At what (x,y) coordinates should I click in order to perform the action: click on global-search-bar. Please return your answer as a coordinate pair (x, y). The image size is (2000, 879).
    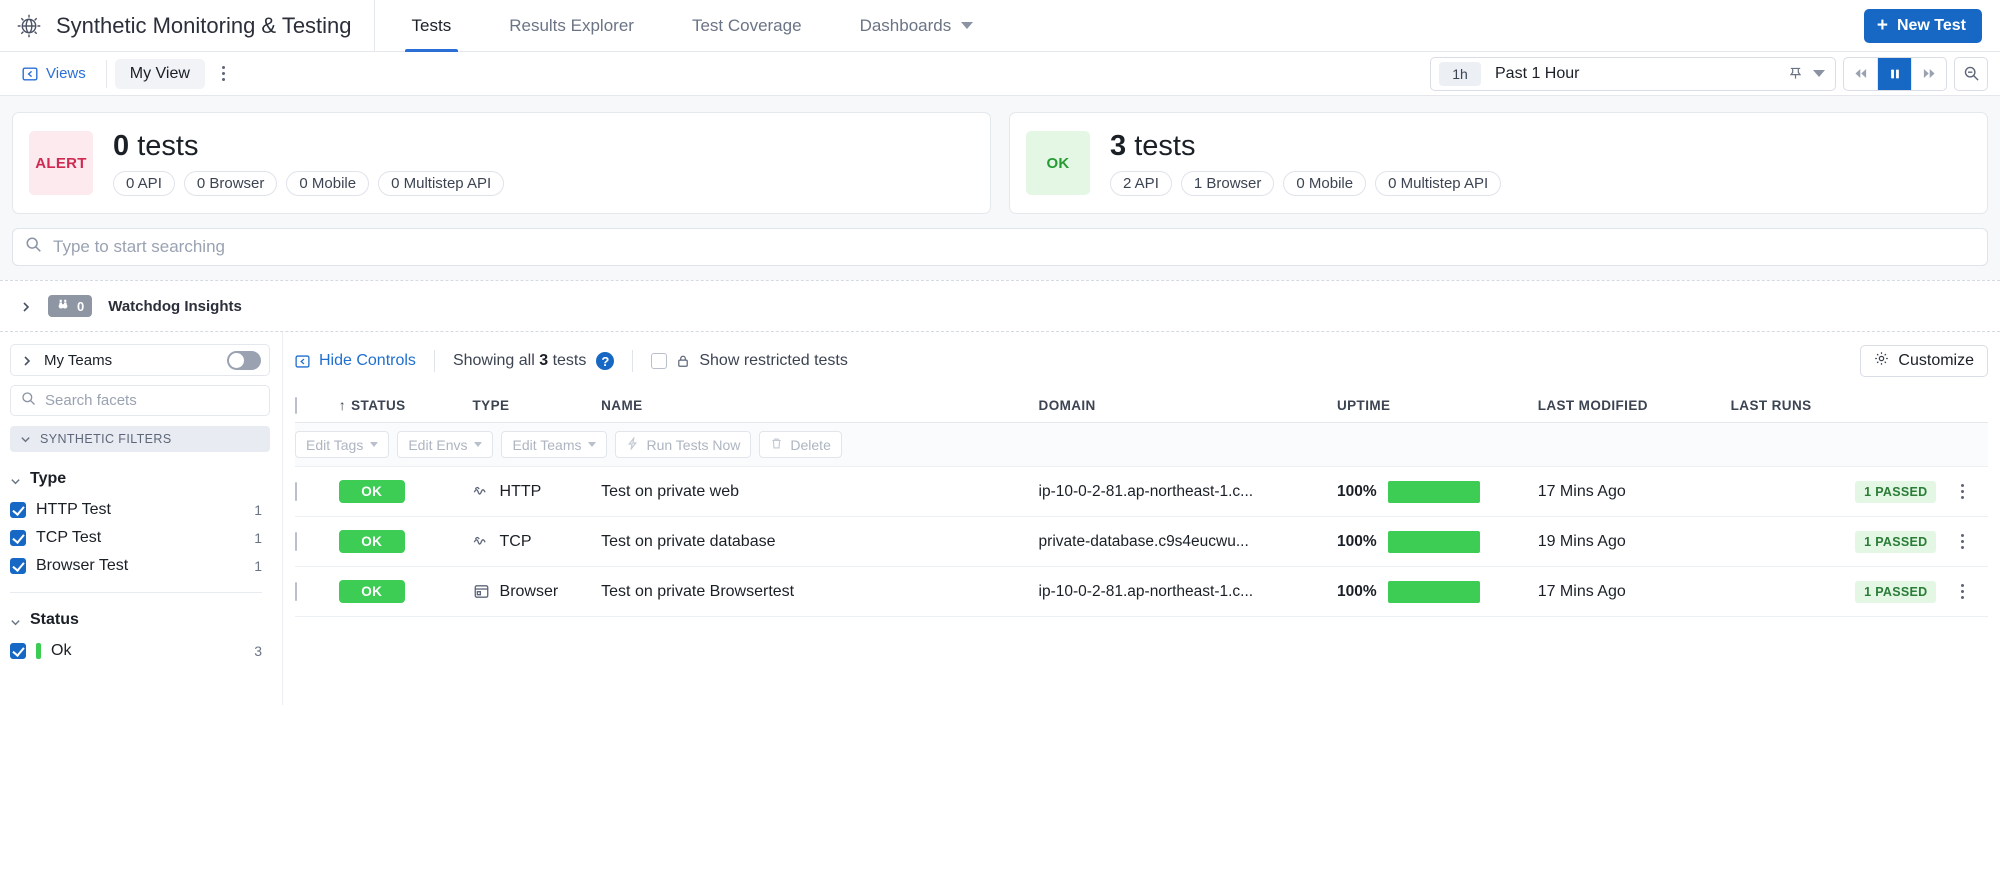
    Looking at the image, I should click on (1000, 247).